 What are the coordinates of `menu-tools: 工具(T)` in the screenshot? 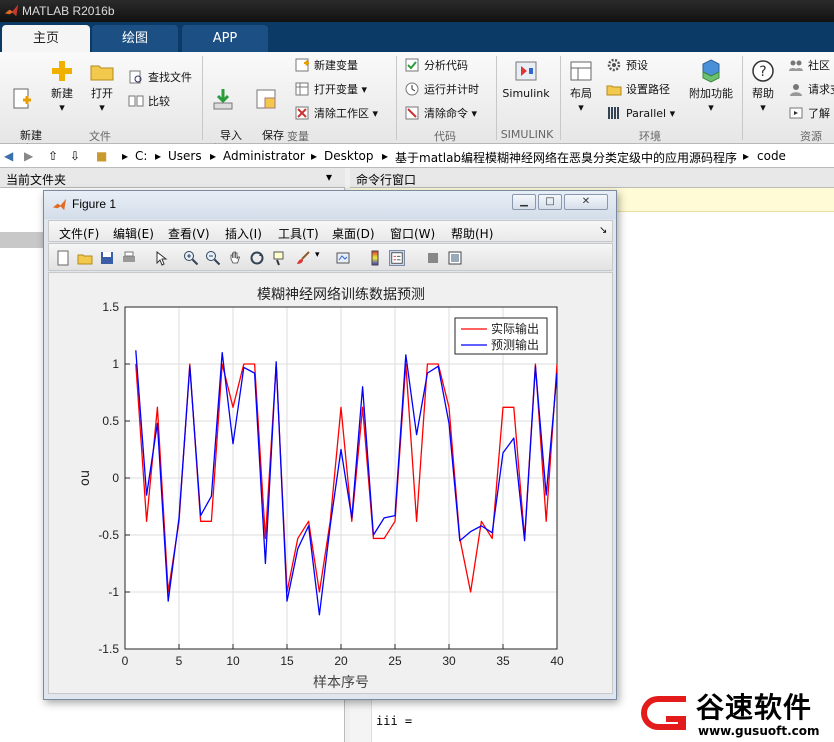 It's located at (298, 233).